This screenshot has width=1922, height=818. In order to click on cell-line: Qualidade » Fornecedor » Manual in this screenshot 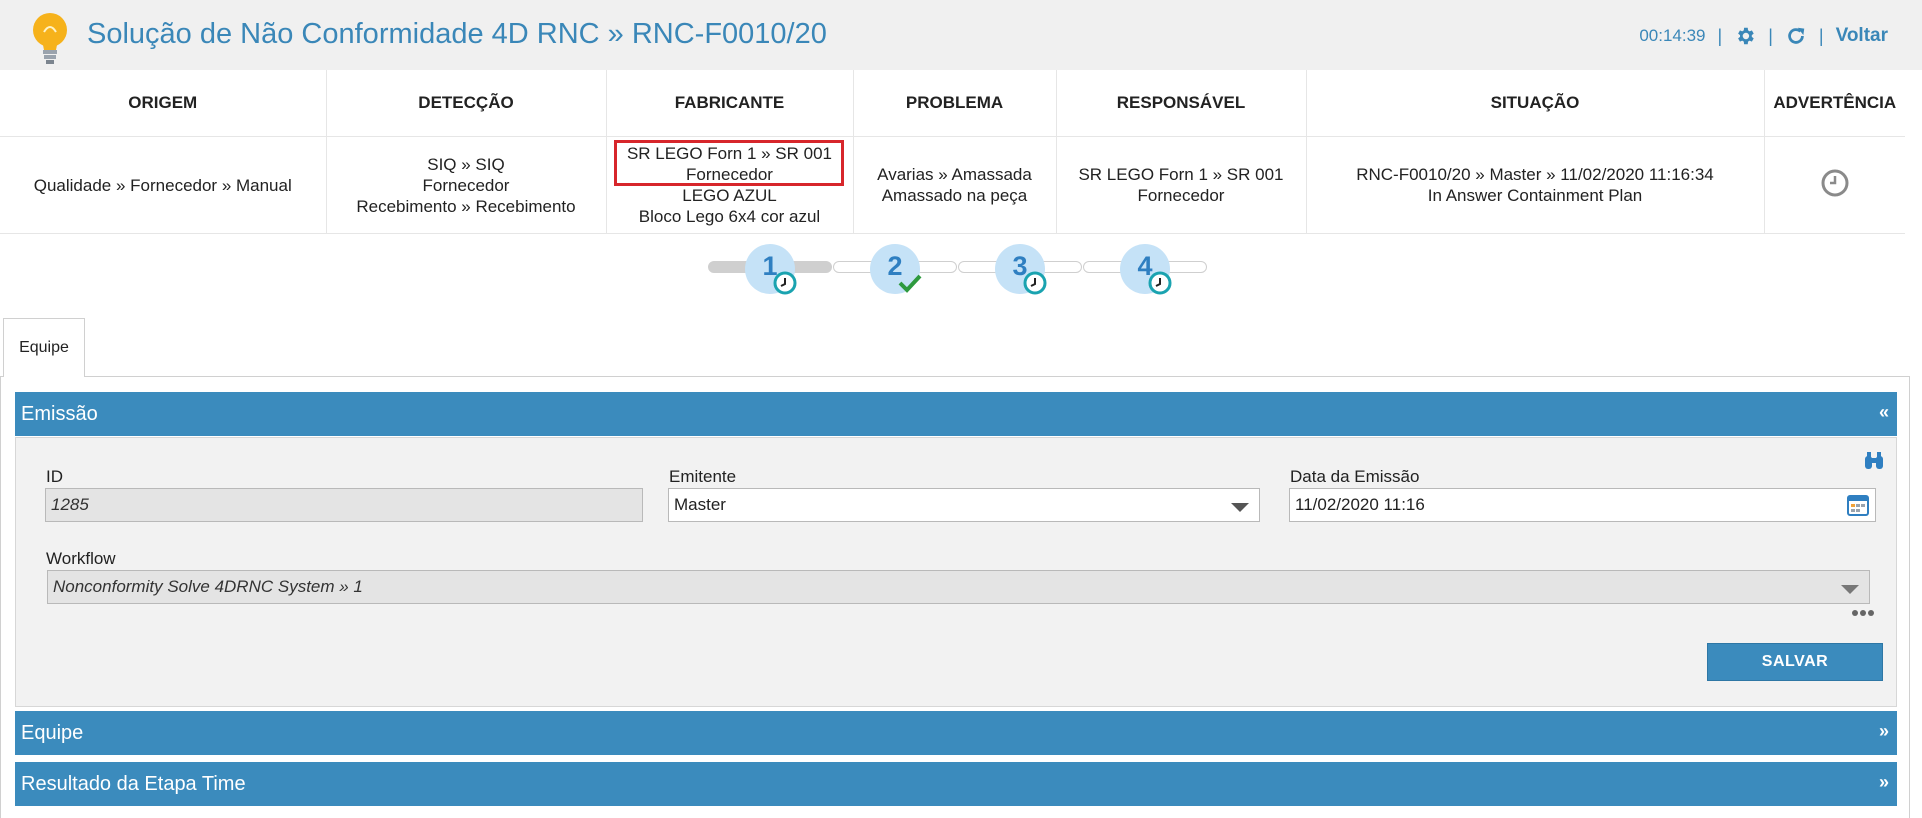, I will do `click(162, 185)`.